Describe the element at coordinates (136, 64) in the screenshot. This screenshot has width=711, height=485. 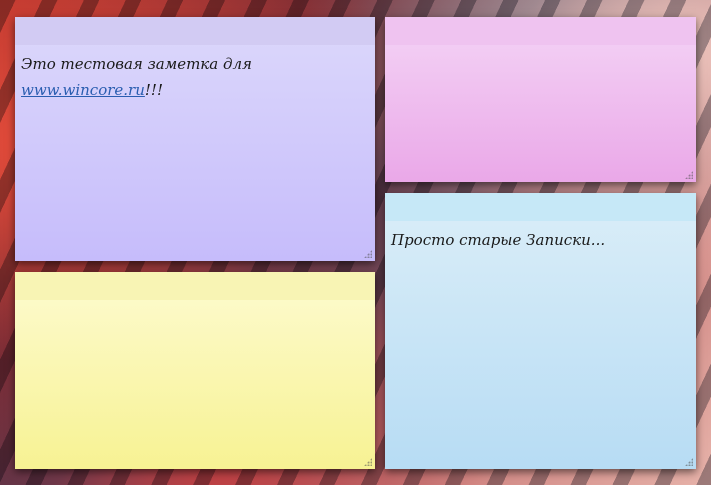
I see `note-text: Это тестовая заметка для` at that location.